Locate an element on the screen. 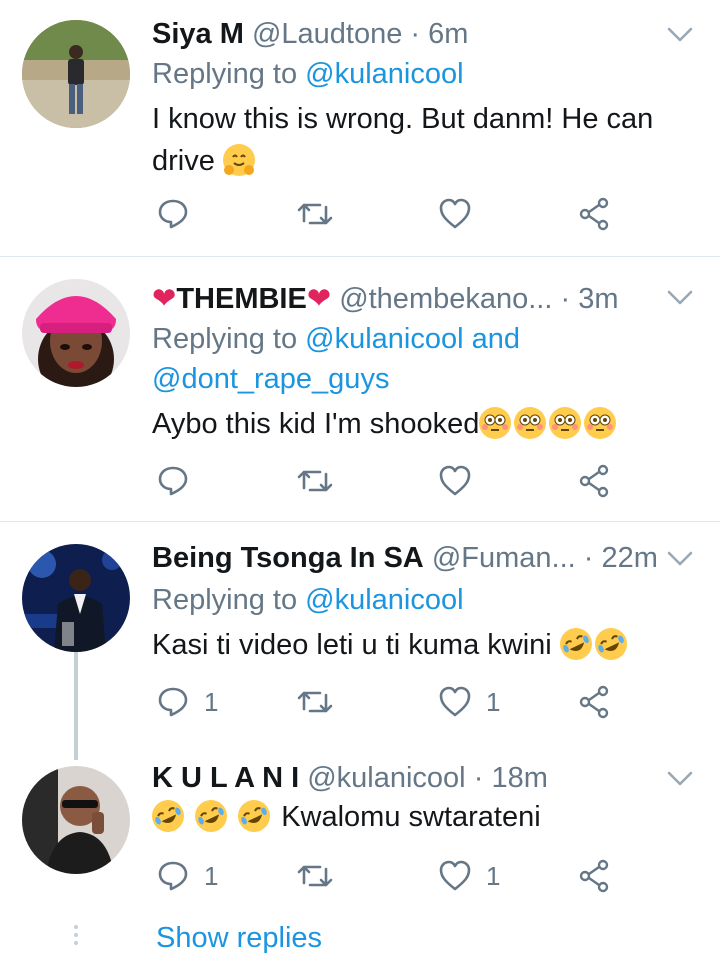 The width and height of the screenshot is (720, 979). user-handle: @Laudtone is located at coordinates (327, 34).